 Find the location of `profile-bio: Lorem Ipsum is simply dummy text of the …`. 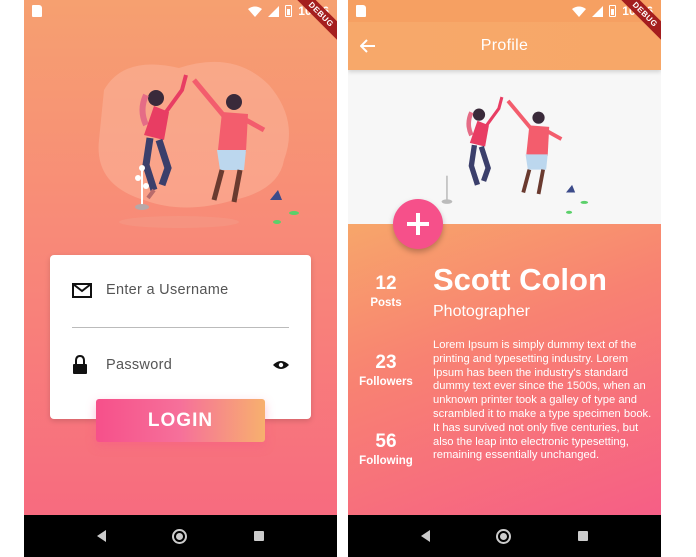

profile-bio: Lorem Ipsum is simply dummy text of the … is located at coordinates (542, 400).